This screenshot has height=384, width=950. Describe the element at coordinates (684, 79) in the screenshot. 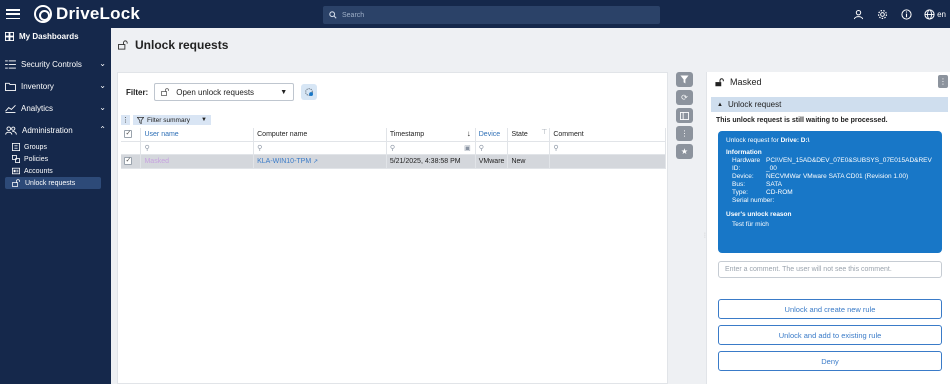

I see `filter-toolbar-button` at that location.